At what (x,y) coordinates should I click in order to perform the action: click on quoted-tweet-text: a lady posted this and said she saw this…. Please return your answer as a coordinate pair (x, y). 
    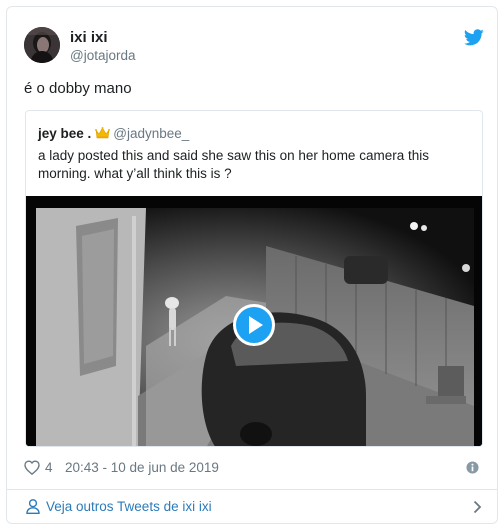
    Looking at the image, I should click on (233, 164).